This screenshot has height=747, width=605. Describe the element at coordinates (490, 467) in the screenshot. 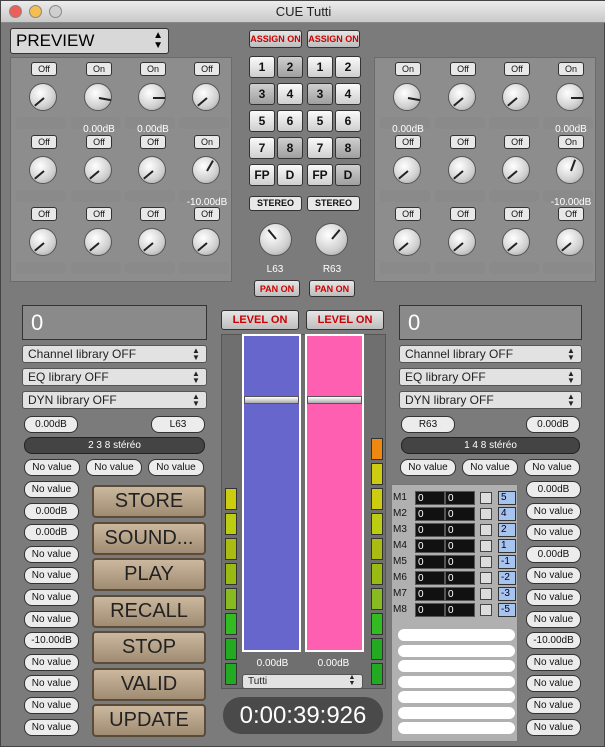

I see `right_panel-row-value-2: No value` at that location.